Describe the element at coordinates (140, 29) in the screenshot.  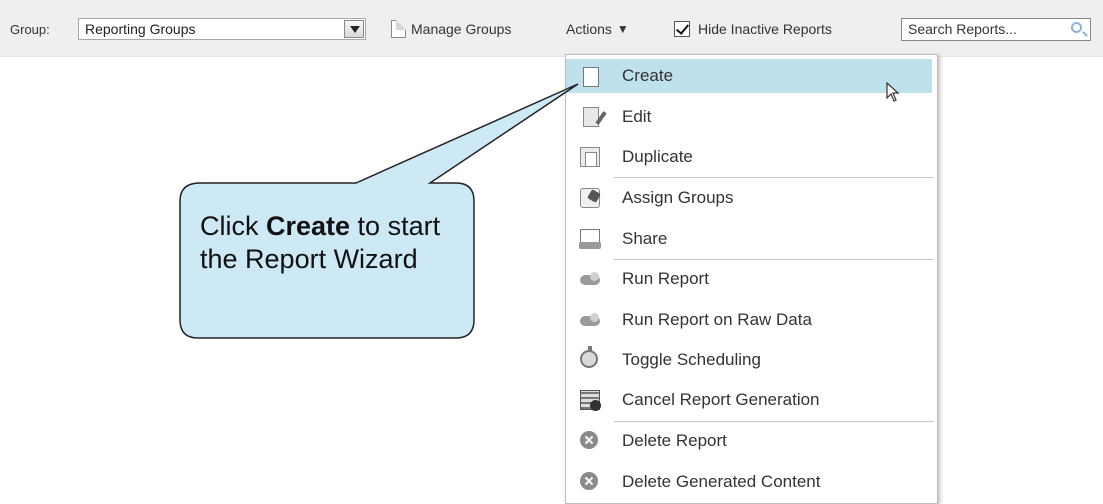
I see `group-select-value: Reporting Groups` at that location.